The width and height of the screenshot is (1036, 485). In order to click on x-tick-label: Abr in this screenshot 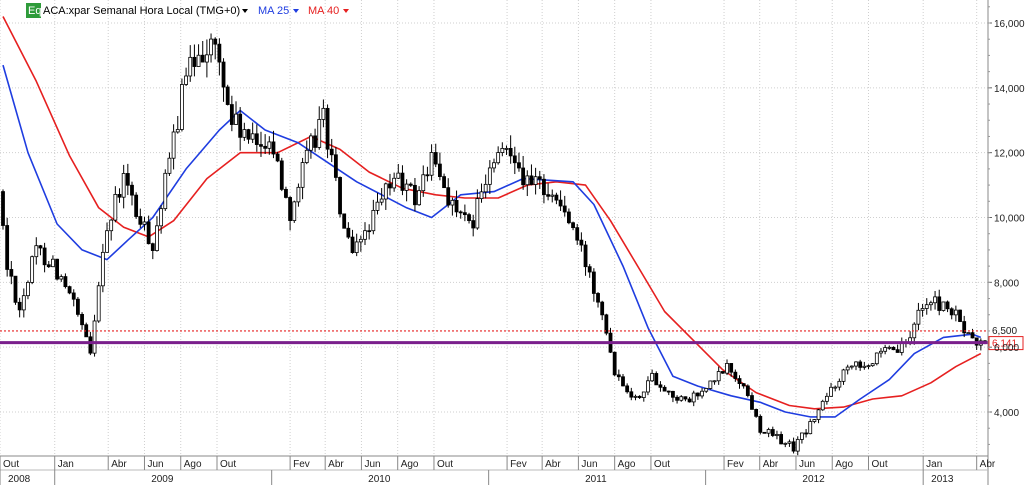, I will do `click(119, 464)`.